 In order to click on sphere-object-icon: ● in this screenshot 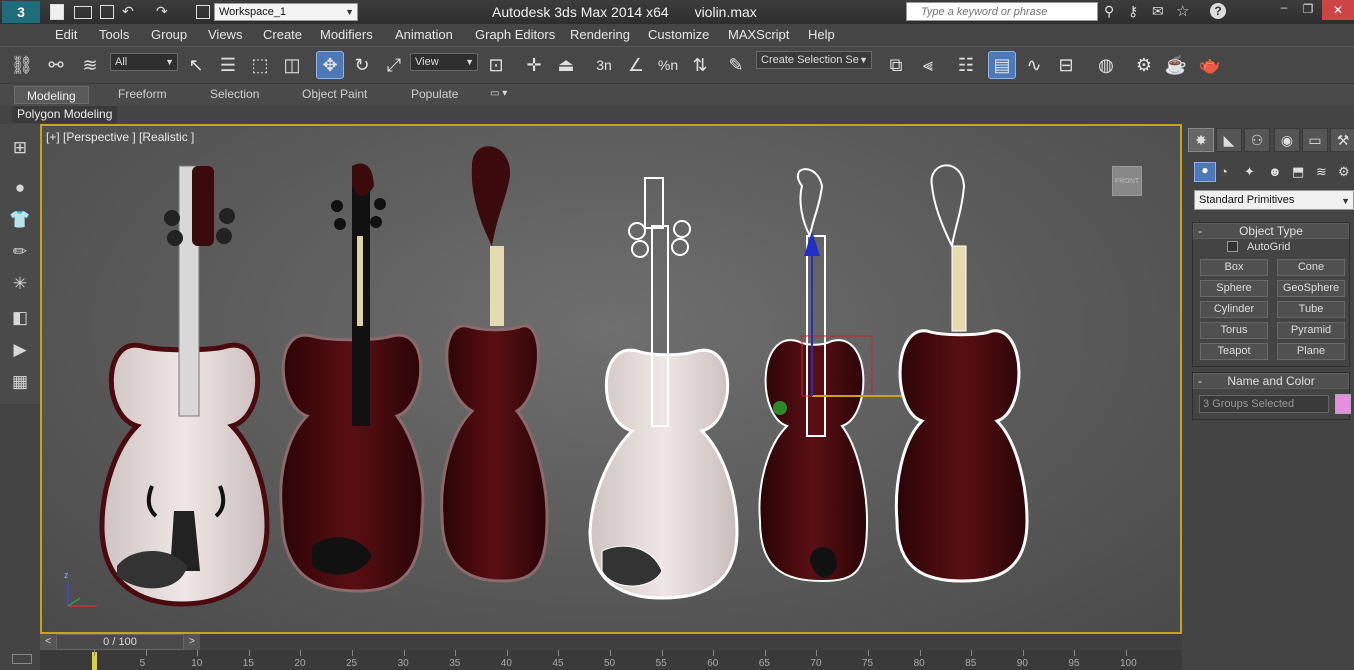, I will do `click(20, 188)`.